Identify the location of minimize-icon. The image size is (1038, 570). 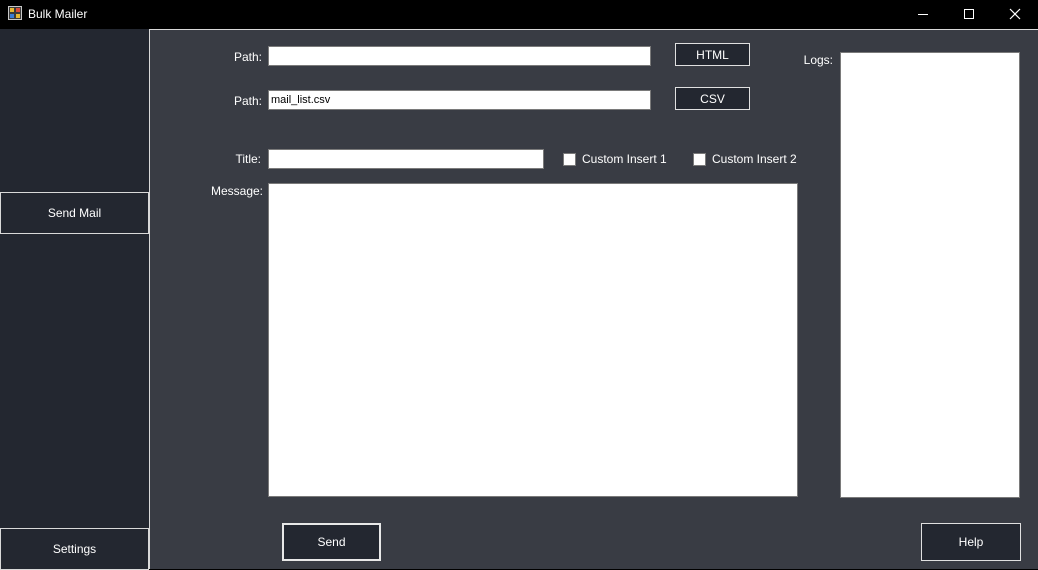
(923, 14).